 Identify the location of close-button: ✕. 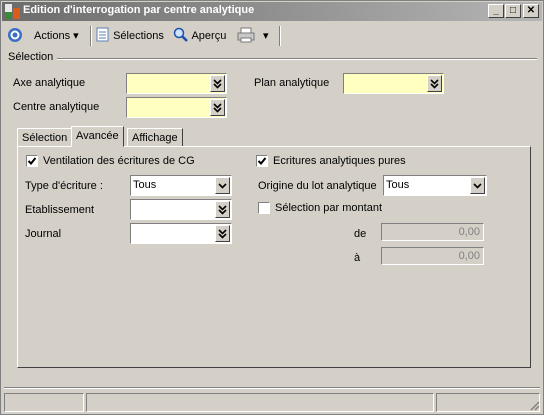
(531, 11).